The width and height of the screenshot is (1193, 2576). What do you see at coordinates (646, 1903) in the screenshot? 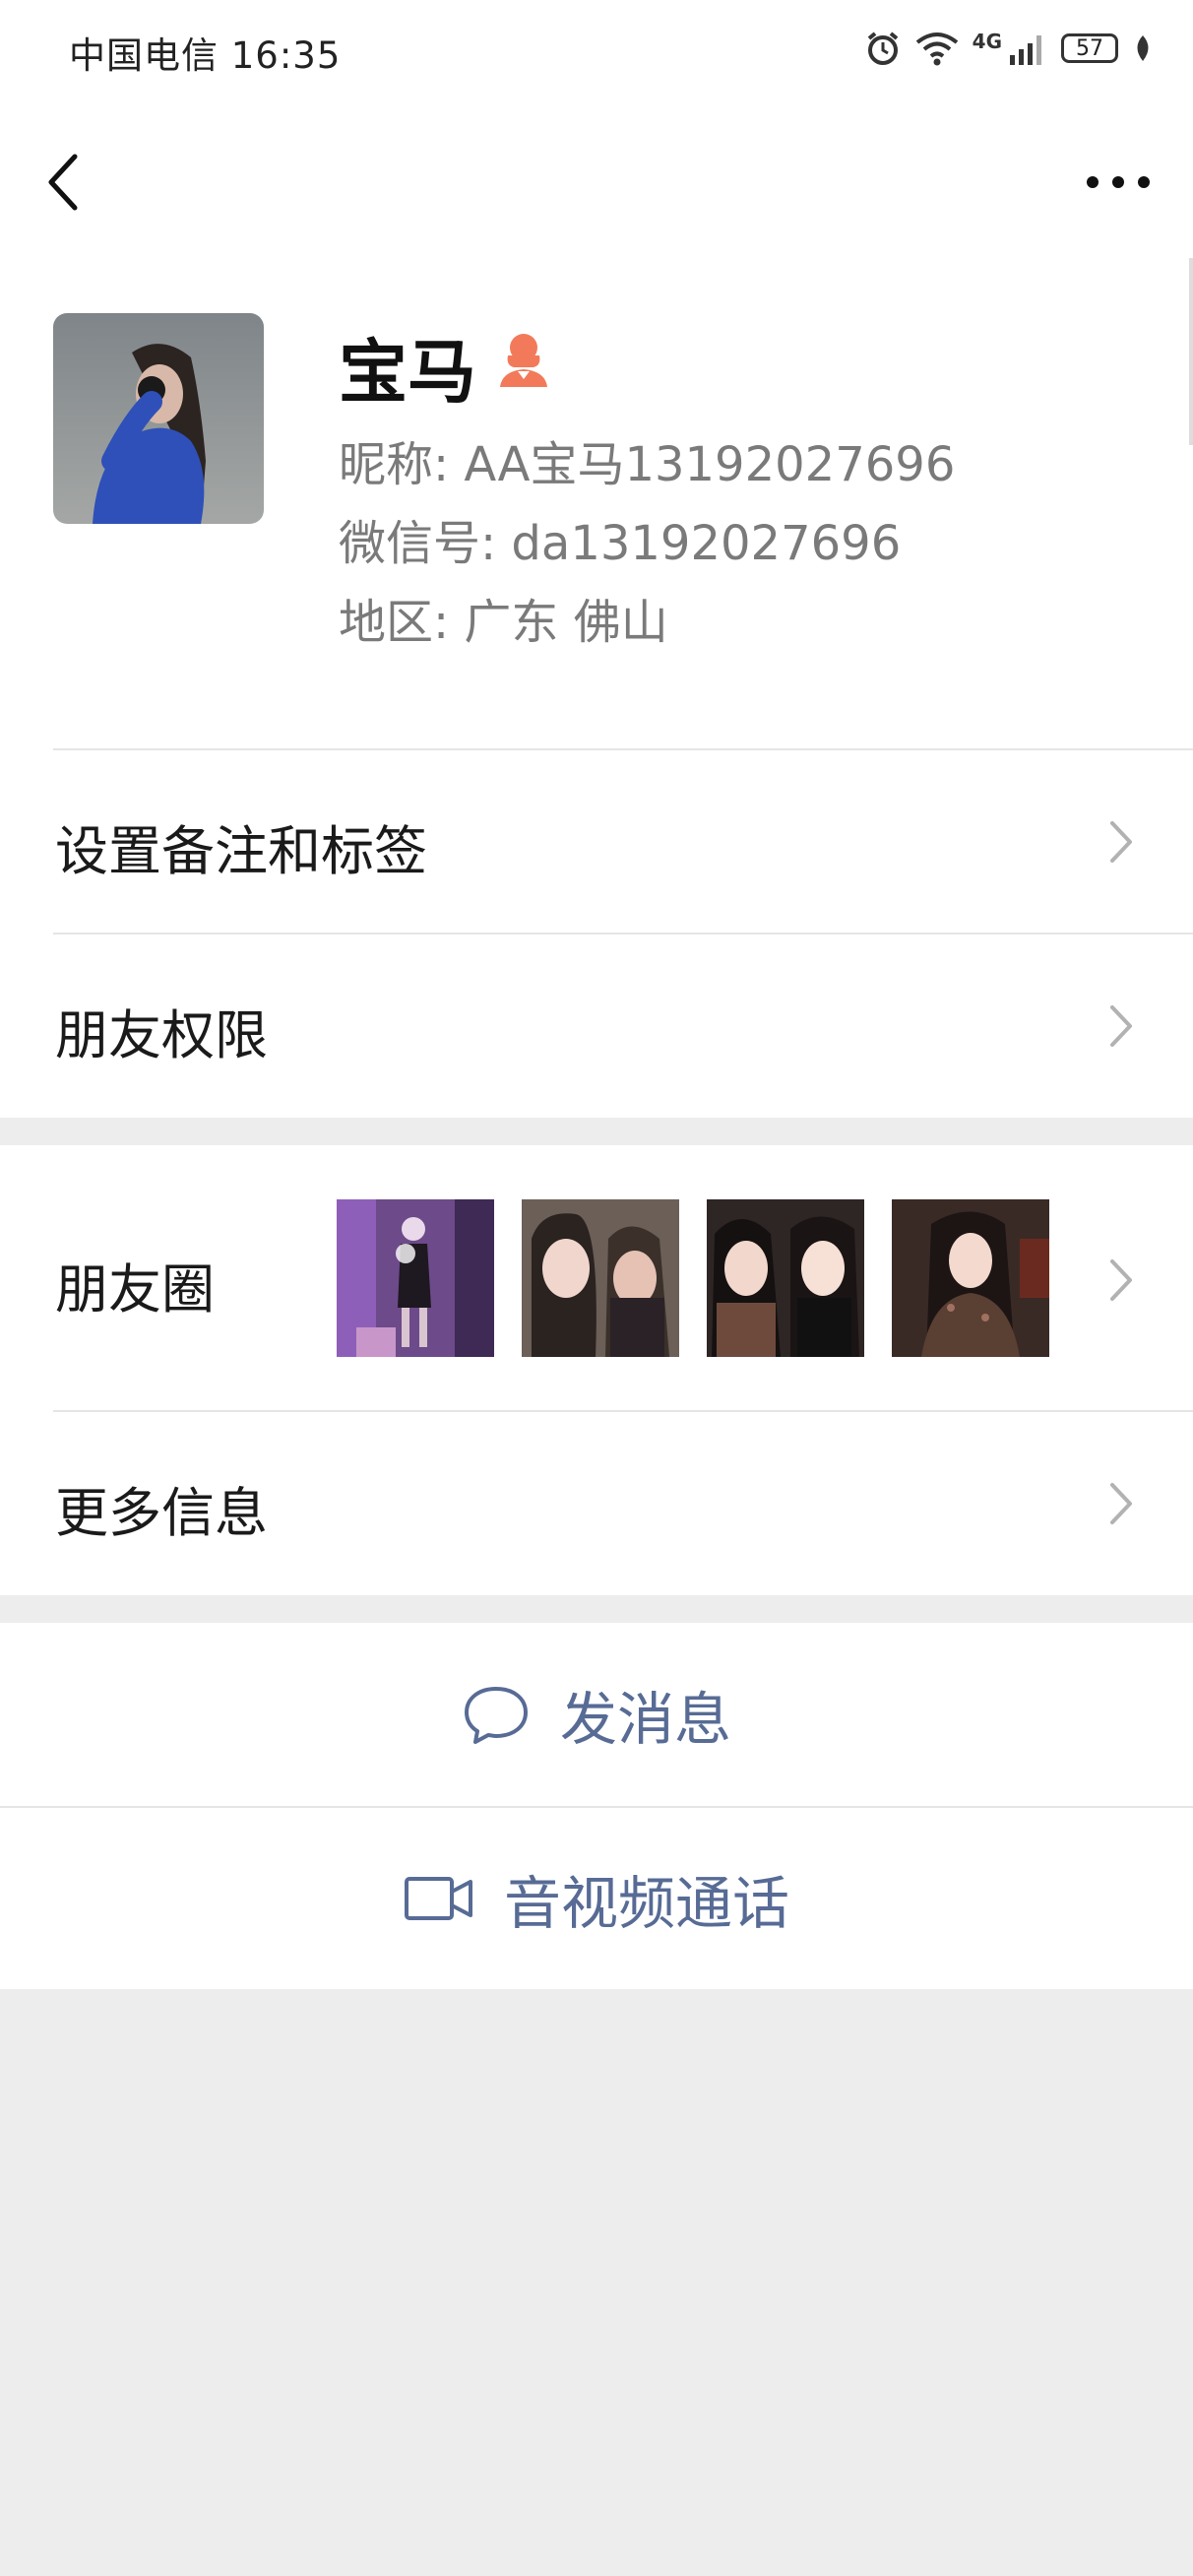
I see `video-call-label: 音视频通话` at bounding box center [646, 1903].